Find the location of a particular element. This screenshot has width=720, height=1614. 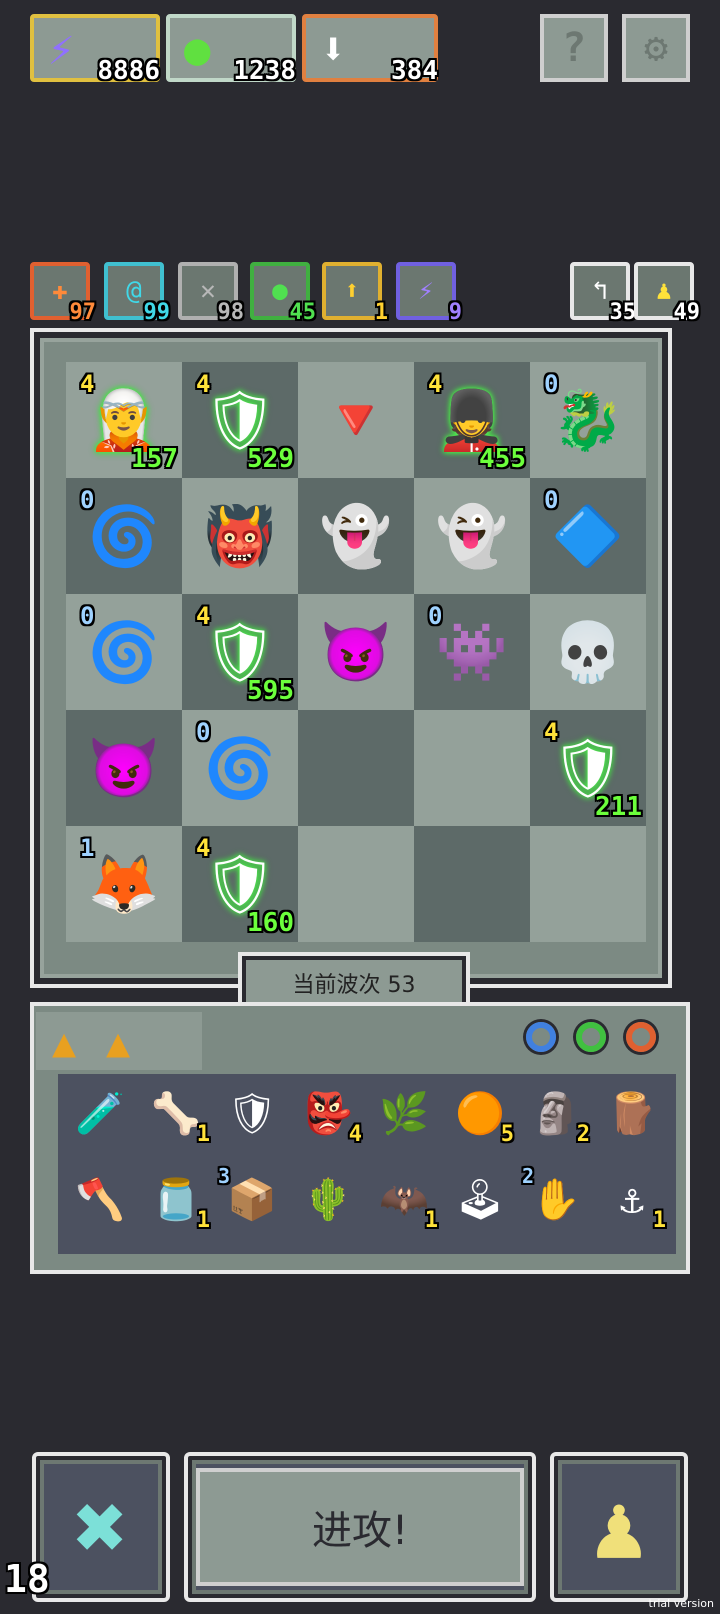

attack-button: 进攻! is located at coordinates (360, 1527).